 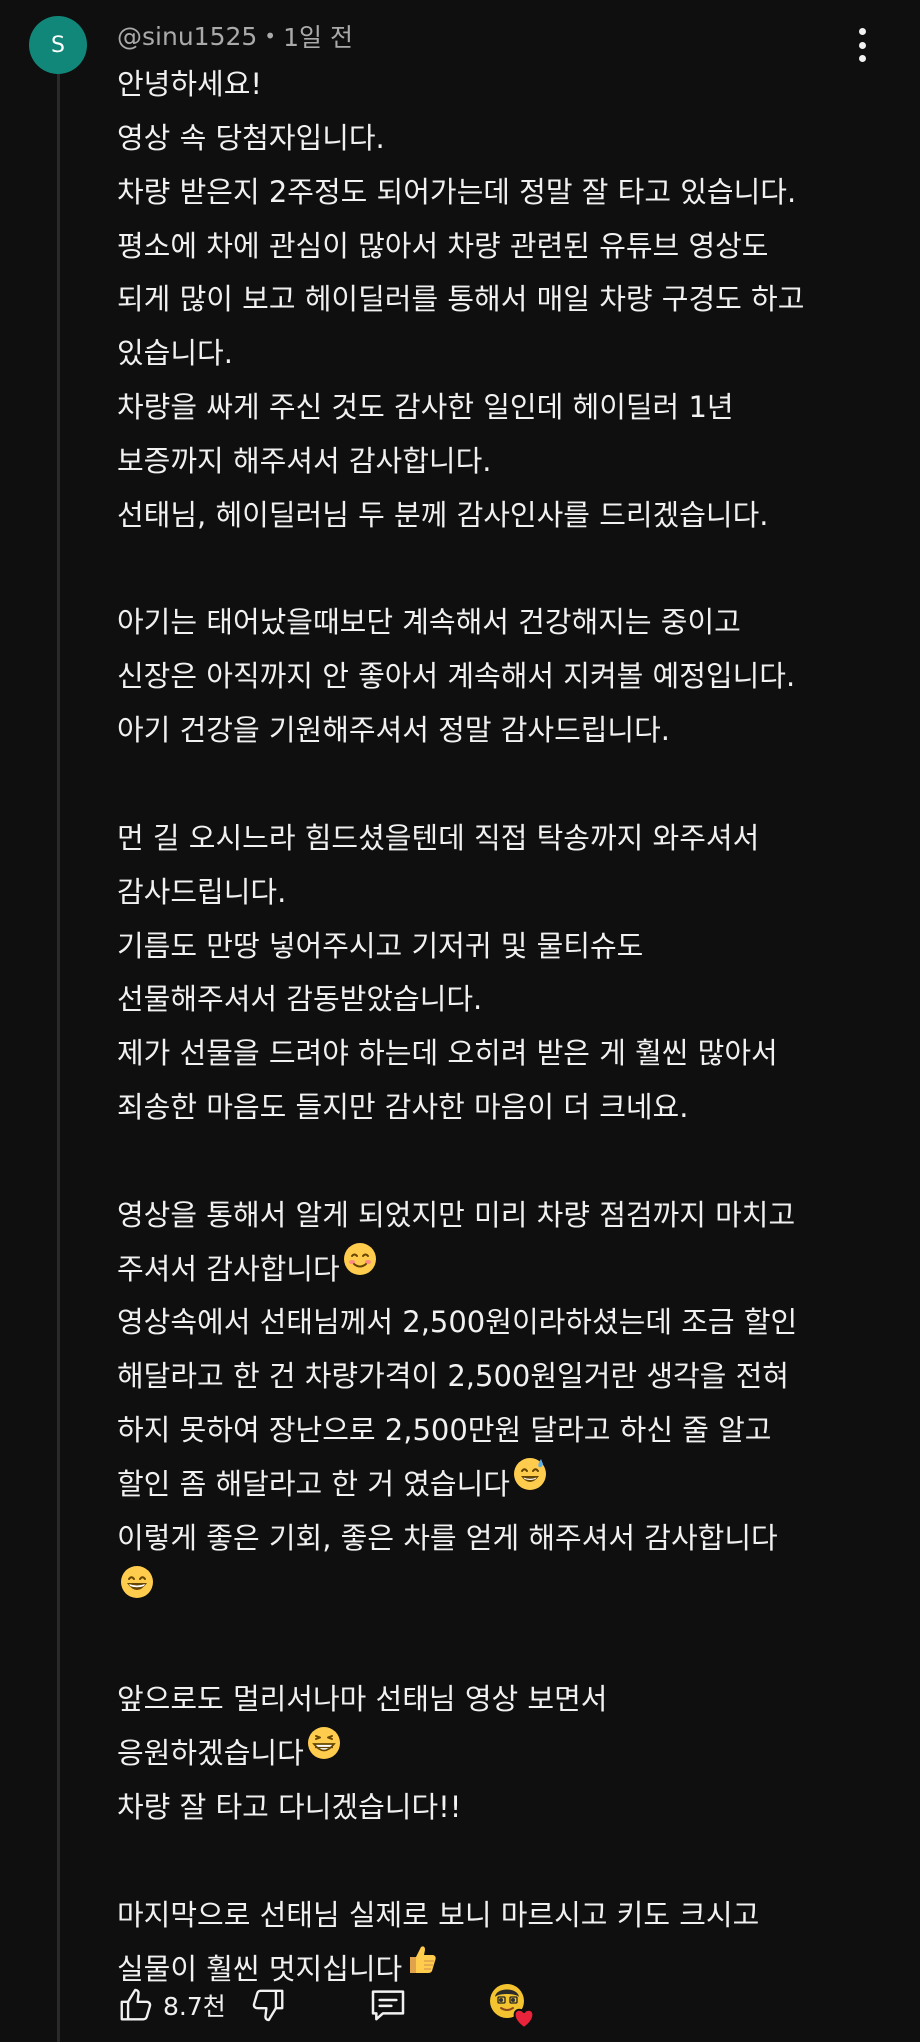 What do you see at coordinates (251, 137) in the screenshot?
I see `comment-line-text: 영상 속 당첨자입니다.` at bounding box center [251, 137].